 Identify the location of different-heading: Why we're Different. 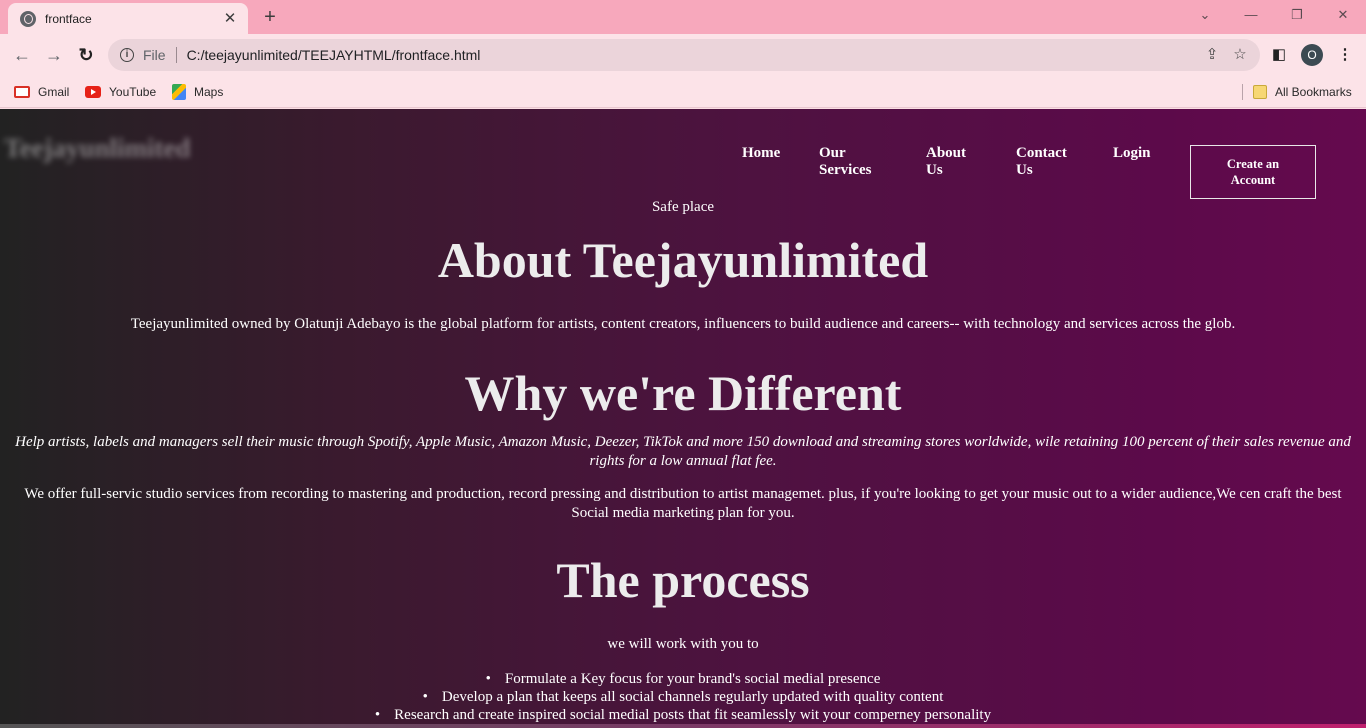
(683, 393).